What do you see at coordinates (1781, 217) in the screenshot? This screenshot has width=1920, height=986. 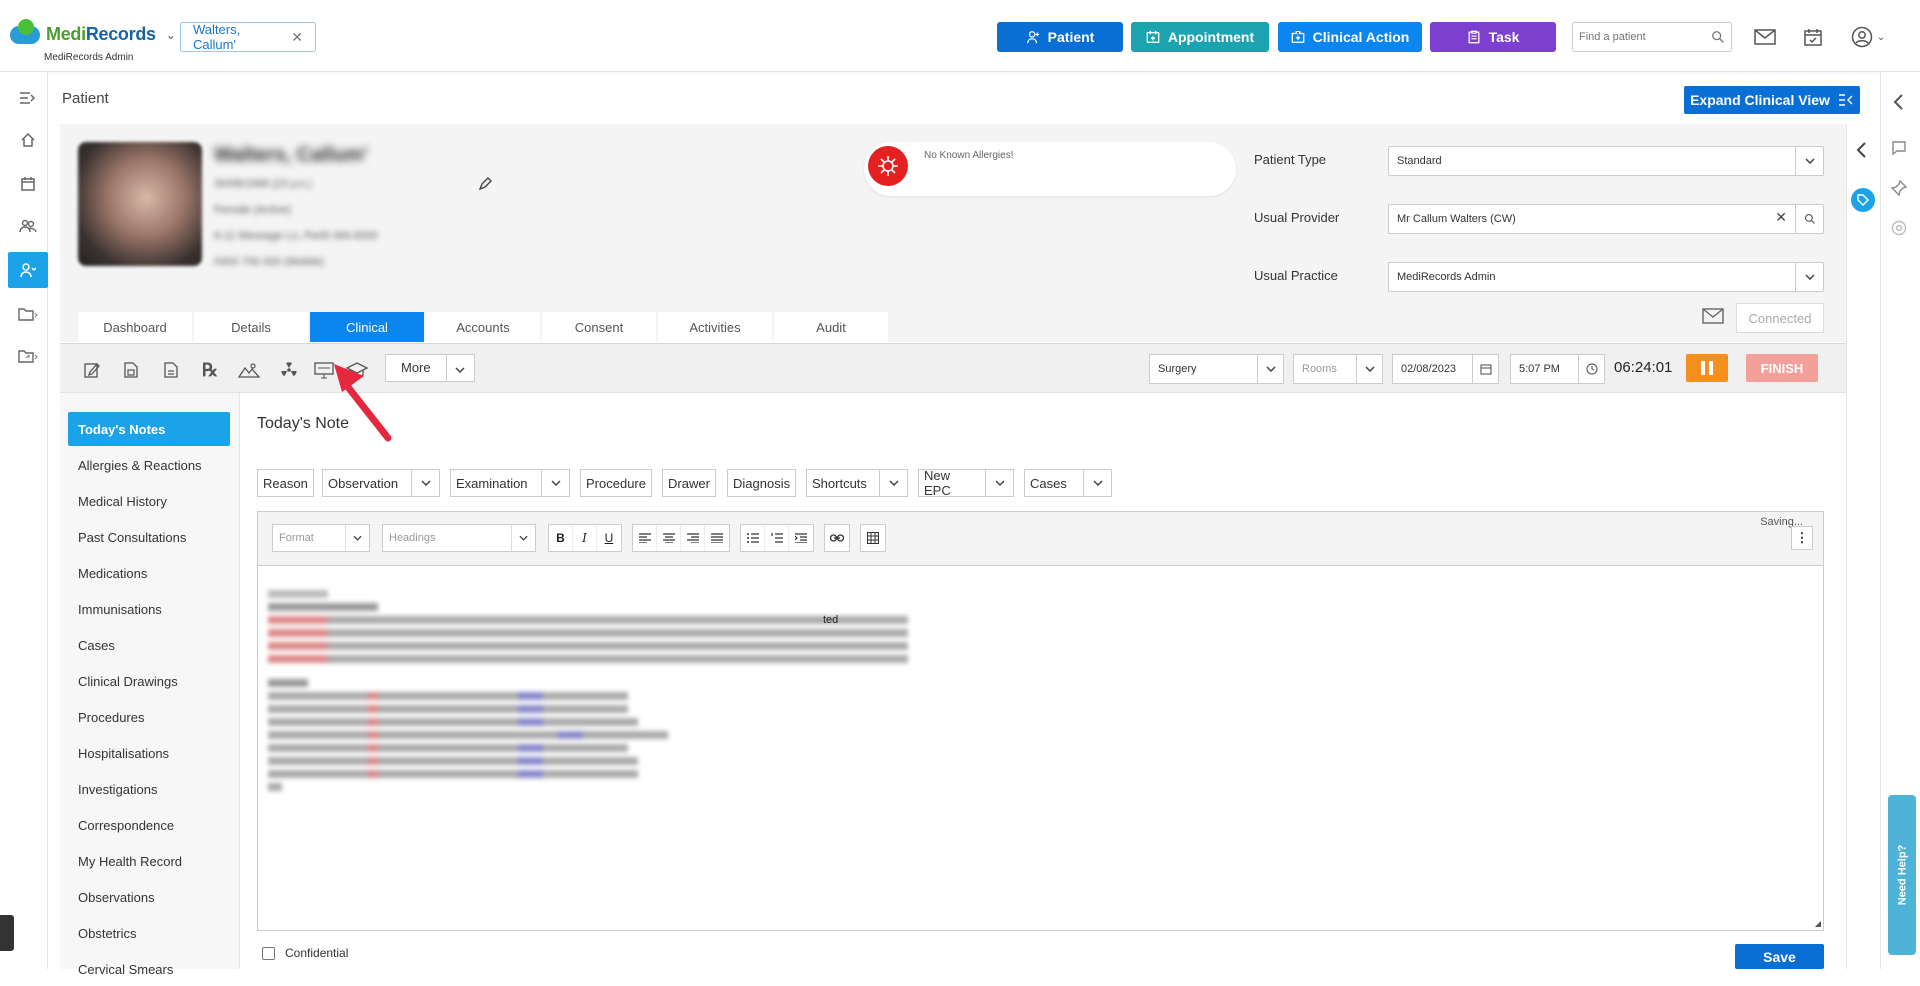 I see `clear-icon: ✕` at bounding box center [1781, 217].